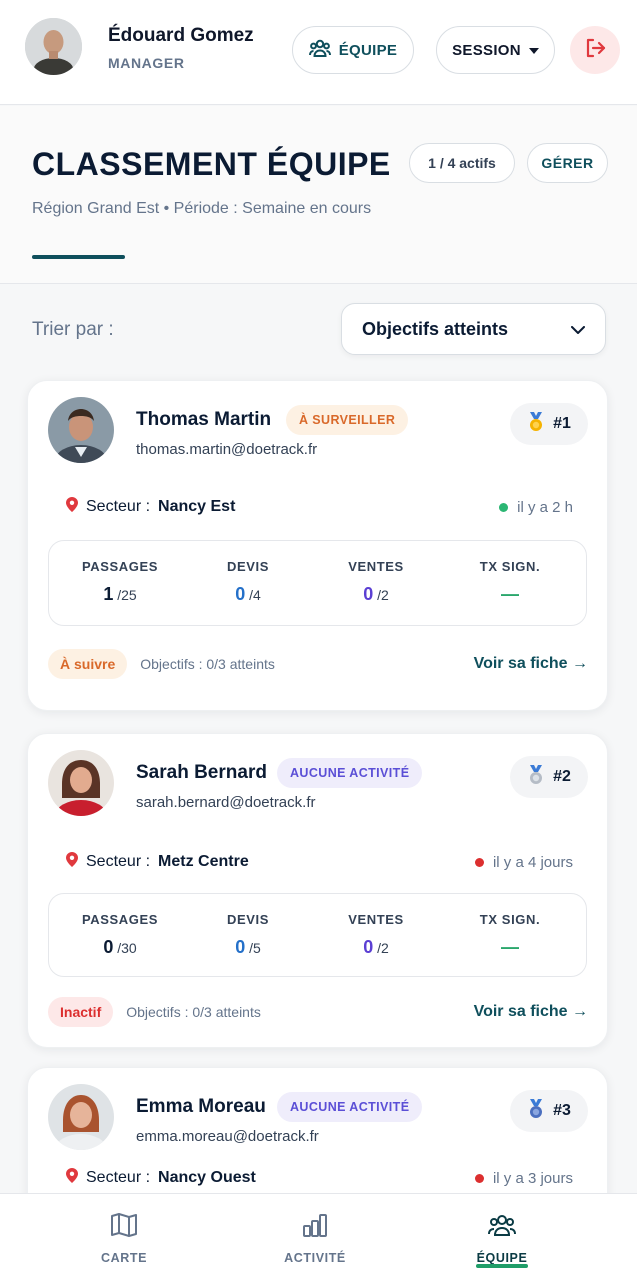 The height and width of the screenshot is (1280, 637). Describe the element at coordinates (502, 1258) in the screenshot. I see `nav-label: ÉQUIPE` at that location.